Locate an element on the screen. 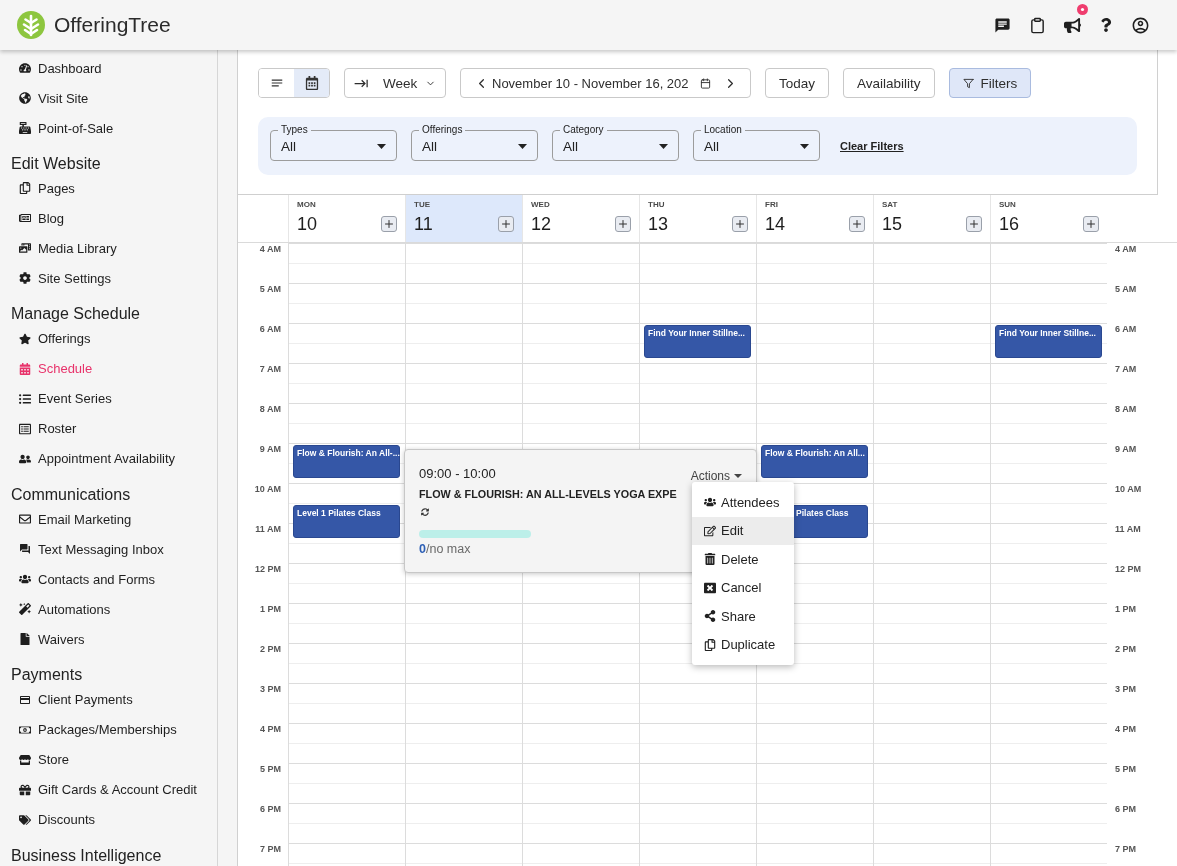 This screenshot has height=866, width=1177. menu-item: Share is located at coordinates (743, 616).